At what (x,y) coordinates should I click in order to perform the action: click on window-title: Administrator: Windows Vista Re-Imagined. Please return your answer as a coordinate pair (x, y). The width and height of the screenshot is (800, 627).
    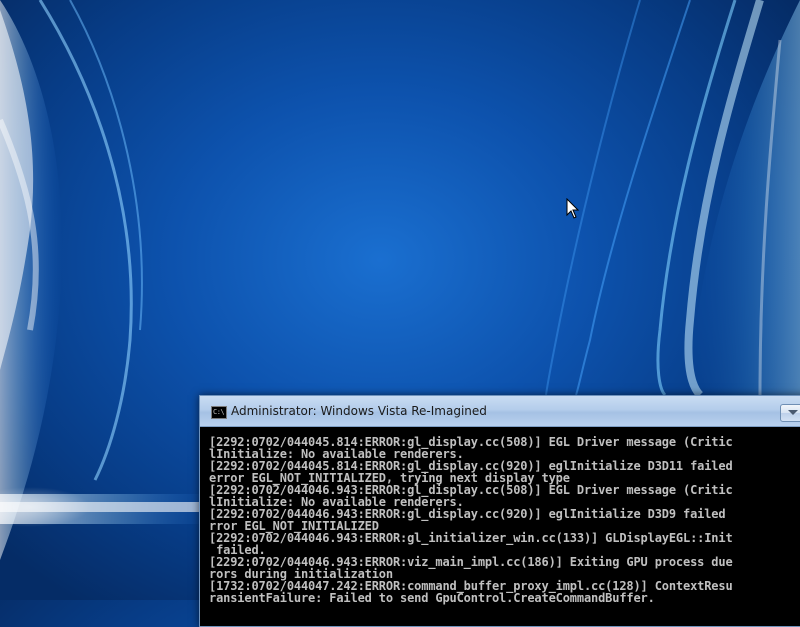
    Looking at the image, I should click on (359, 411).